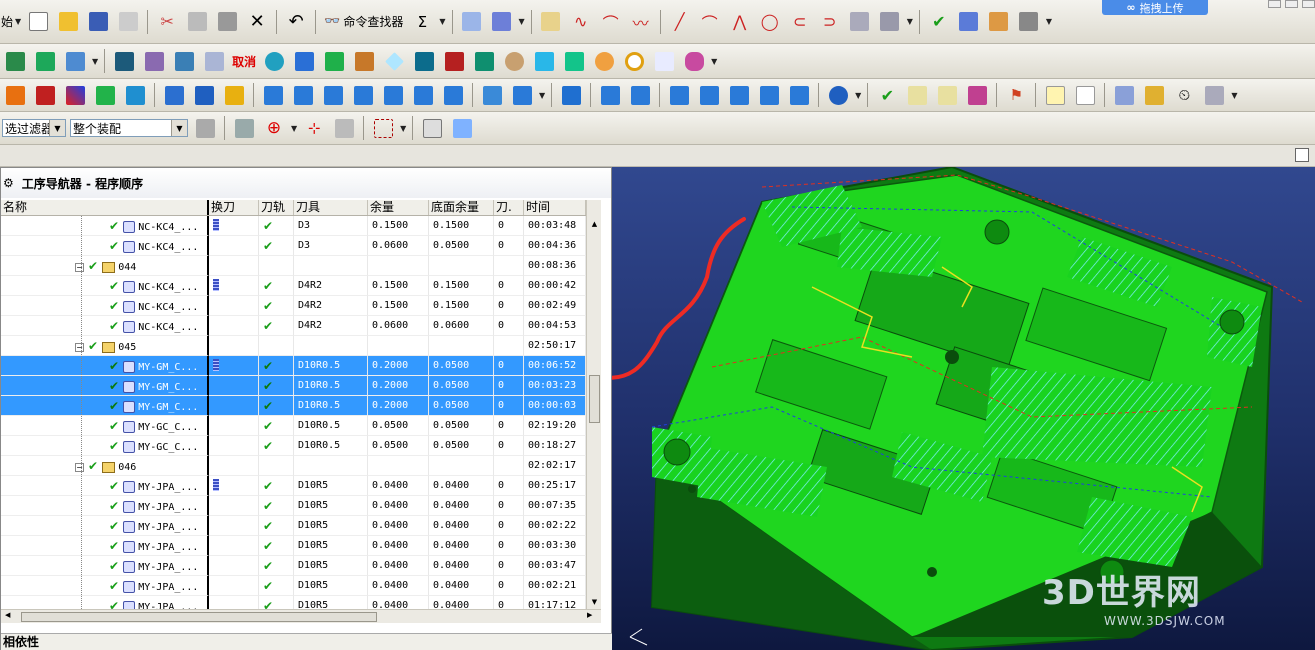  I want to click on start-menu: 始, so click(6, 21).